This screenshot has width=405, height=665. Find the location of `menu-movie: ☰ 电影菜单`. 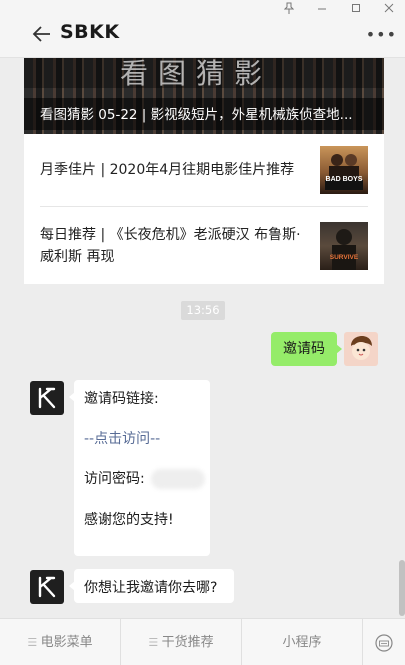

menu-movie: ☰ 电影菜单 is located at coordinates (60, 642).